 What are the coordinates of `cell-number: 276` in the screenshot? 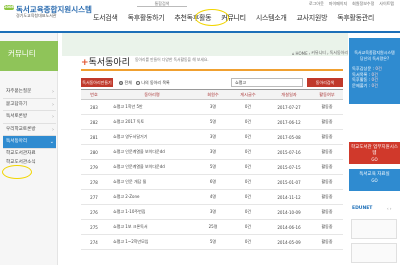 It's located at (94, 212).